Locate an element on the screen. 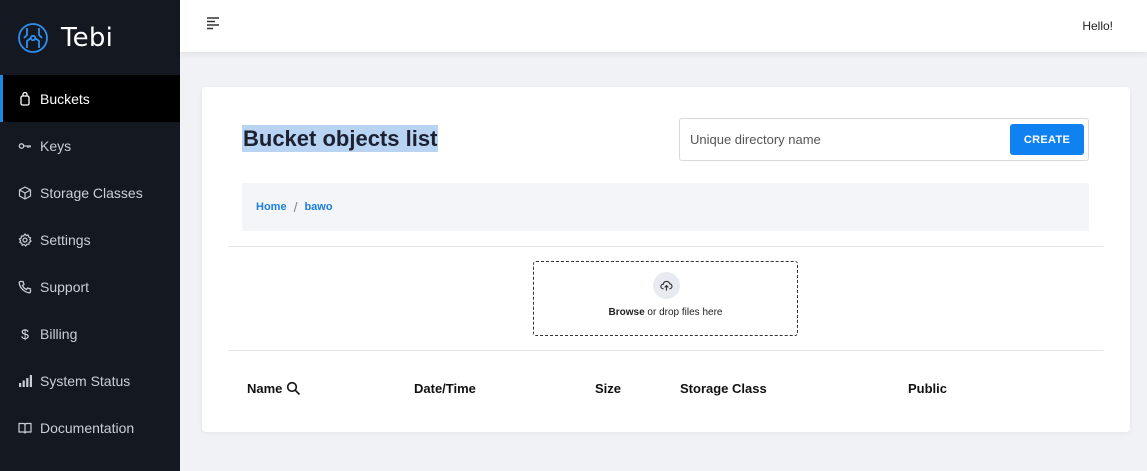 This screenshot has width=1147, height=471. sidebar-item-label: Billing is located at coordinates (59, 333).